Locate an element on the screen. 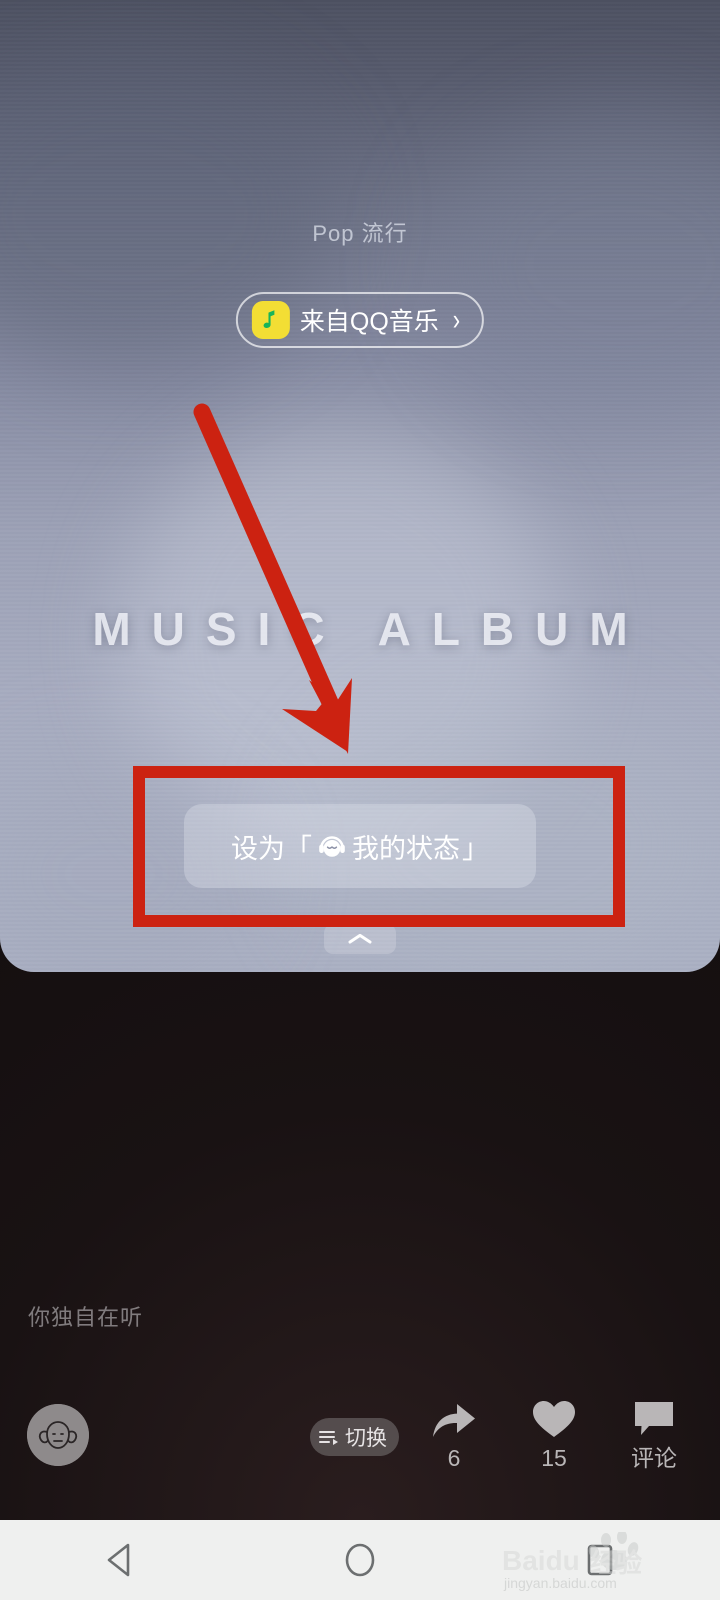 Image resolution: width=720 pixels, height=1600 pixels. recents-square-icon is located at coordinates (600, 1560).